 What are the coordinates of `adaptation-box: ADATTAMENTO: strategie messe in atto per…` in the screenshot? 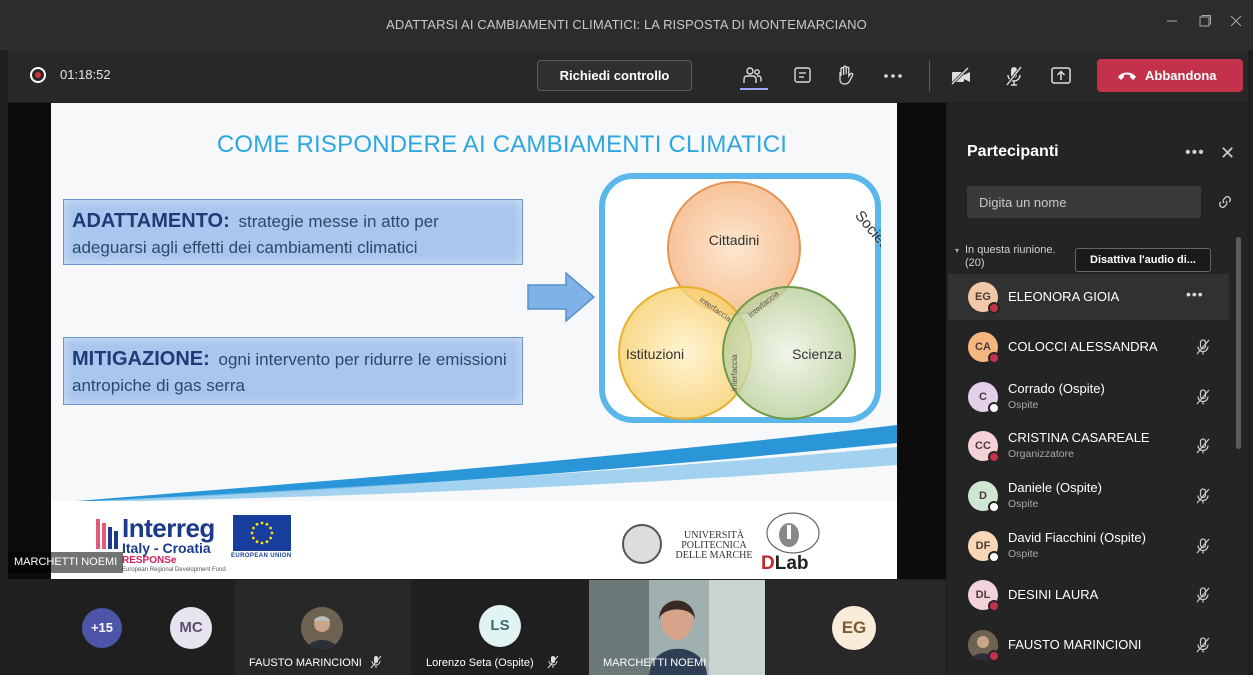 It's located at (293, 232).